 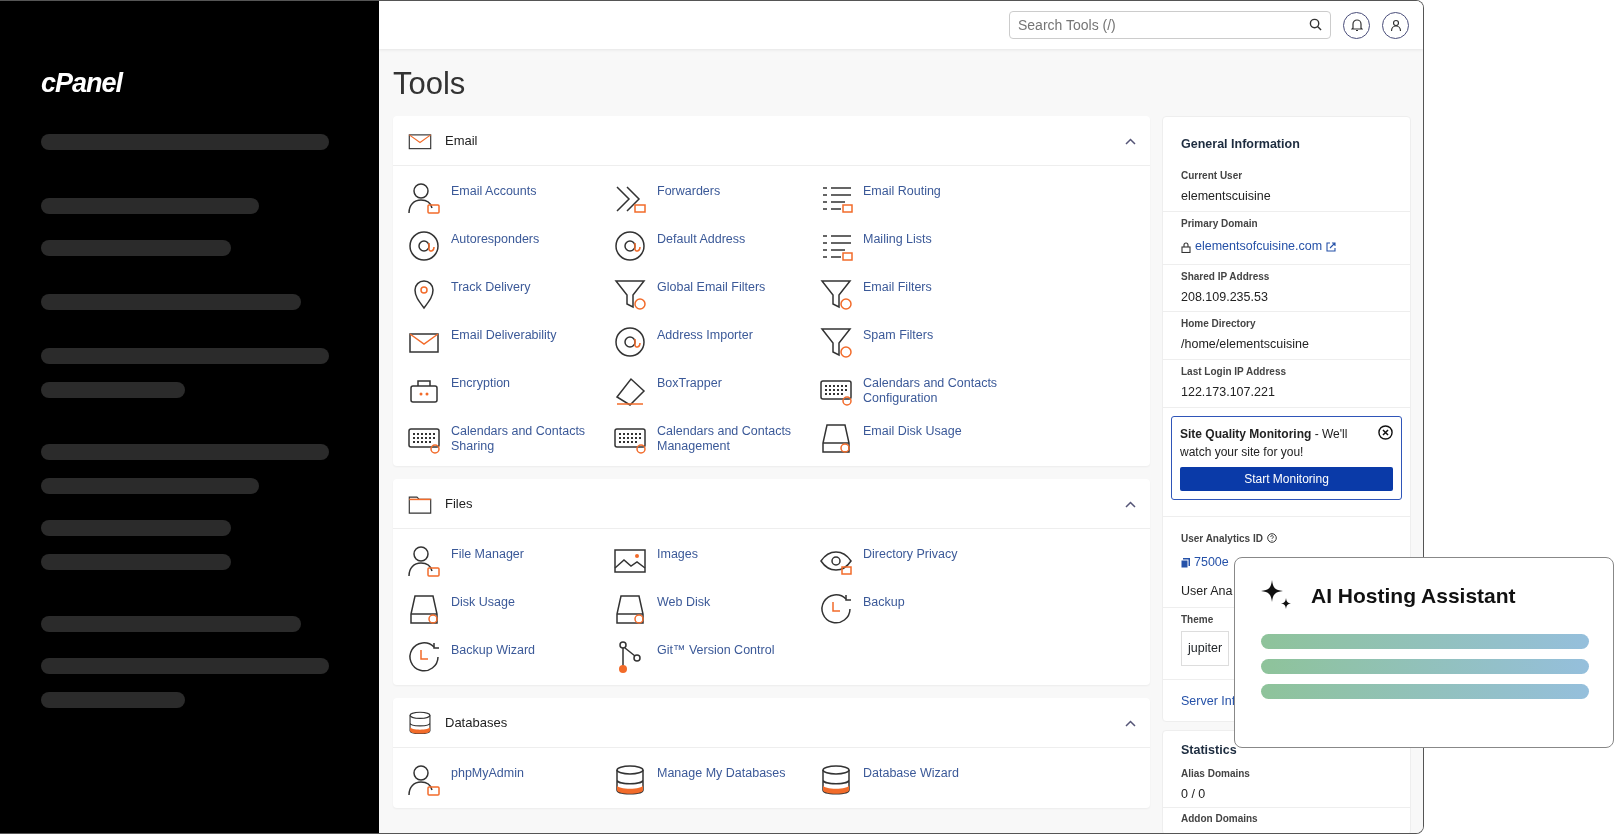 I want to click on tool-link: Backup, so click(x=922, y=609).